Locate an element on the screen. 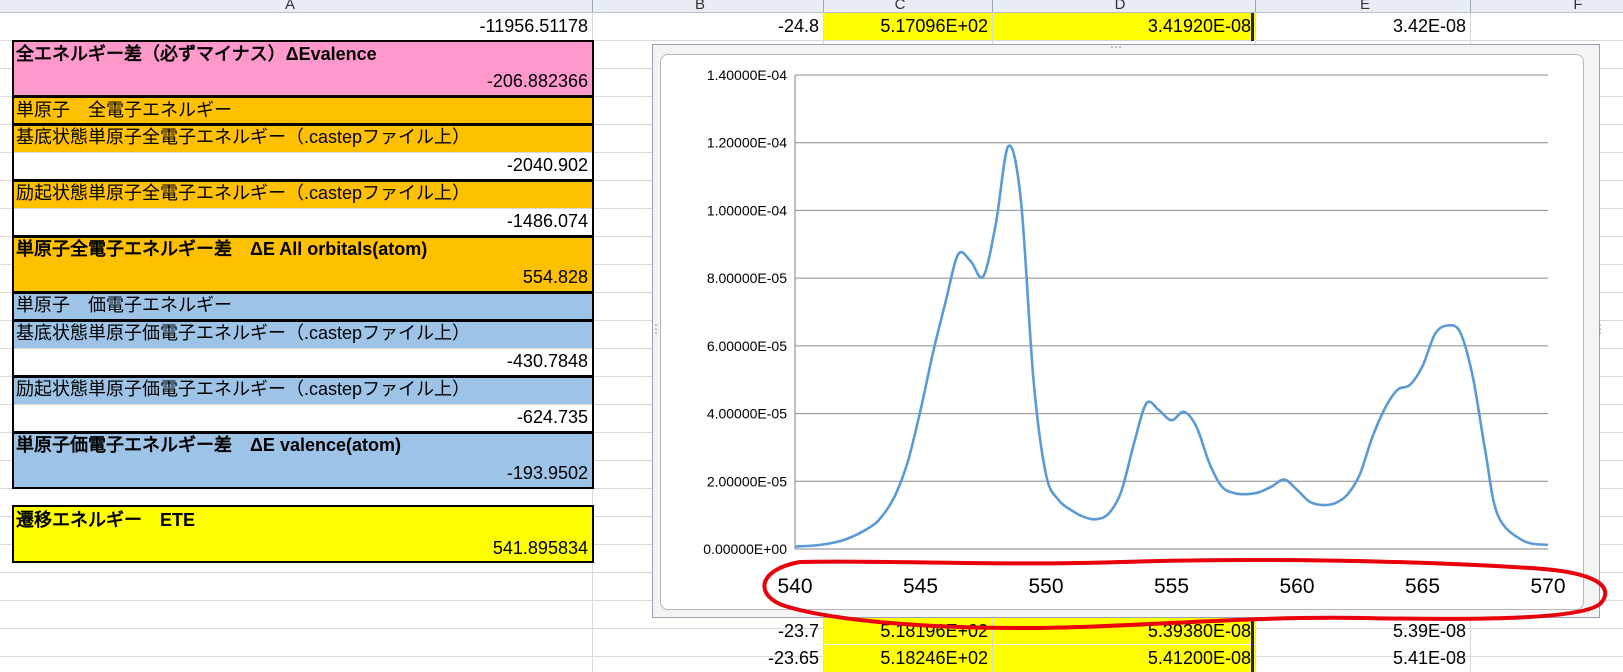 The image size is (1623, 672). cell-c-bottom1: 5.18196E+02 is located at coordinates (908, 631).